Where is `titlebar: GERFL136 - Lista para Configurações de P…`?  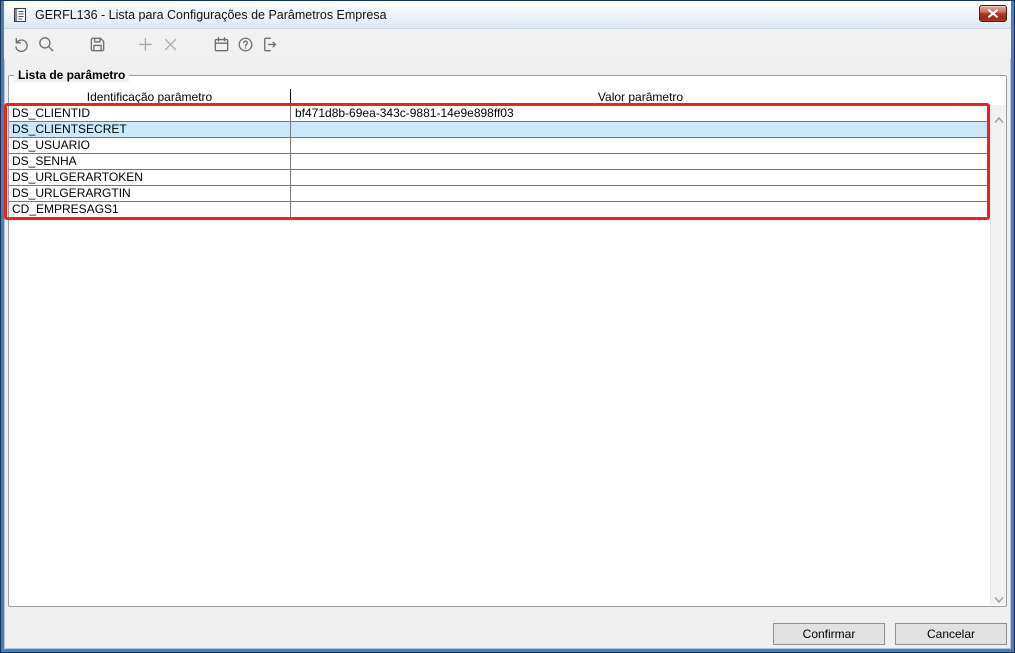
titlebar: GERFL136 - Lista para Configurações de P… is located at coordinates (507, 15).